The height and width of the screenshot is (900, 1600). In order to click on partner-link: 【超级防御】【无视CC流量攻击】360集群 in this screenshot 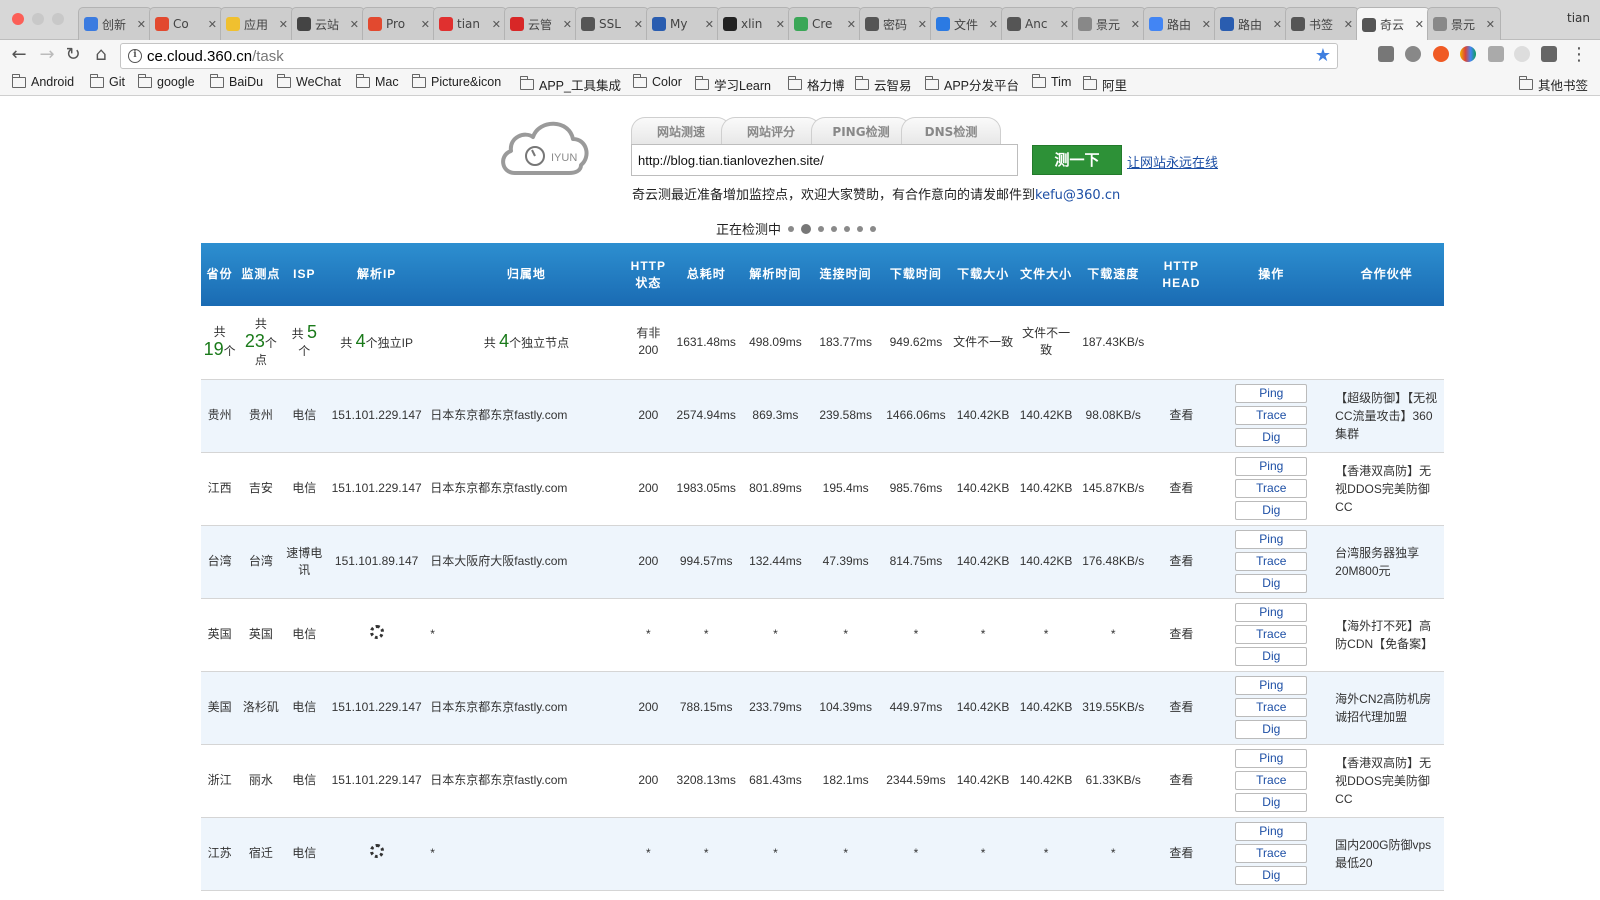, I will do `click(1386, 416)`.